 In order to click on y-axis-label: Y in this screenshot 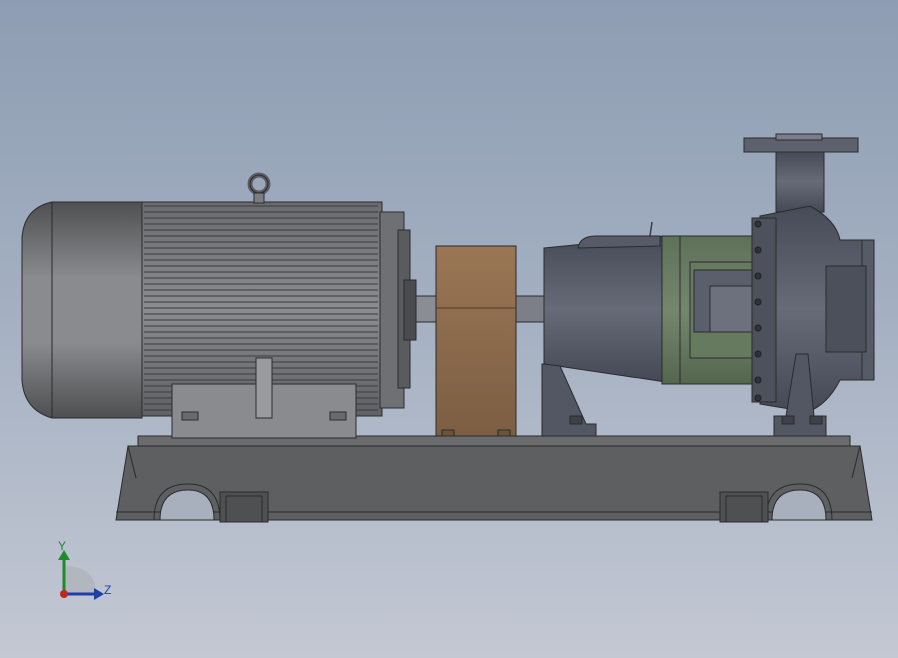, I will do `click(62, 546)`.